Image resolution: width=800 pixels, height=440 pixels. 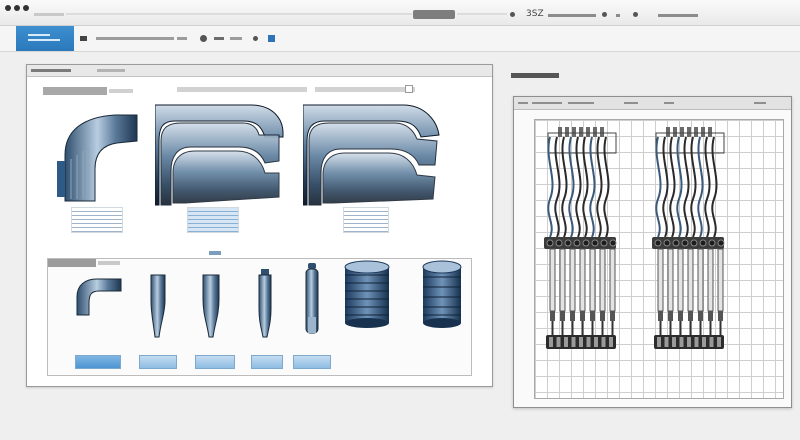 What do you see at coordinates (215, 253) in the screenshot?
I see `expand-arrow-icon` at bounding box center [215, 253].